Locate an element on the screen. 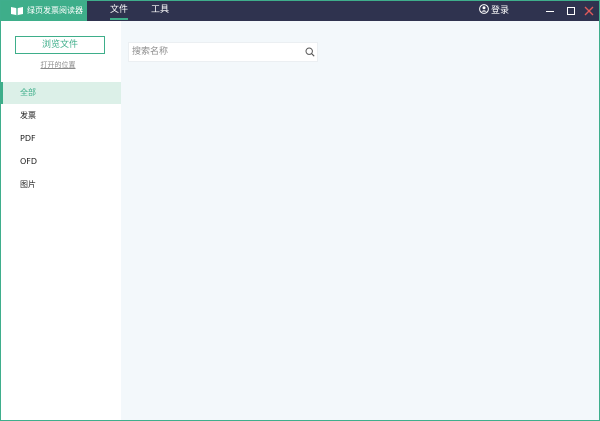 Image resolution: width=600 pixels, height=421 pixels. sidebar-item-all: 全部 is located at coordinates (61, 93).